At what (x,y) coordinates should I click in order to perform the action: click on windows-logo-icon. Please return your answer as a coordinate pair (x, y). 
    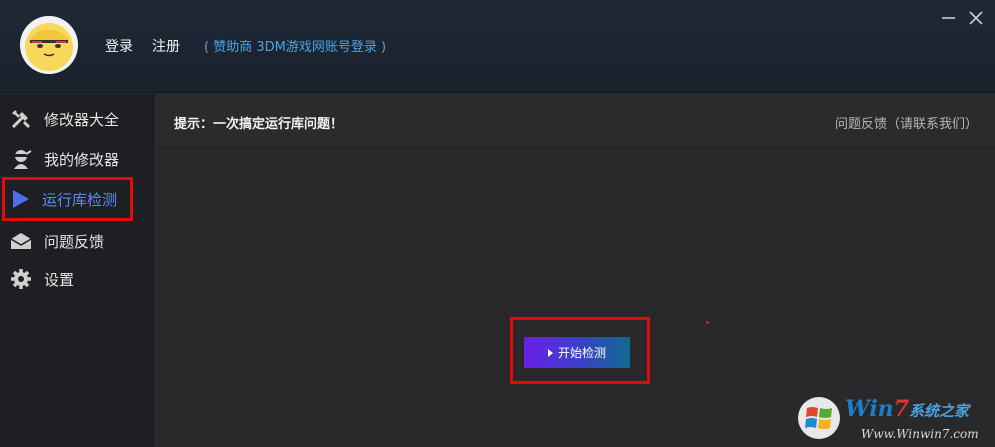
    Looking at the image, I should click on (819, 418).